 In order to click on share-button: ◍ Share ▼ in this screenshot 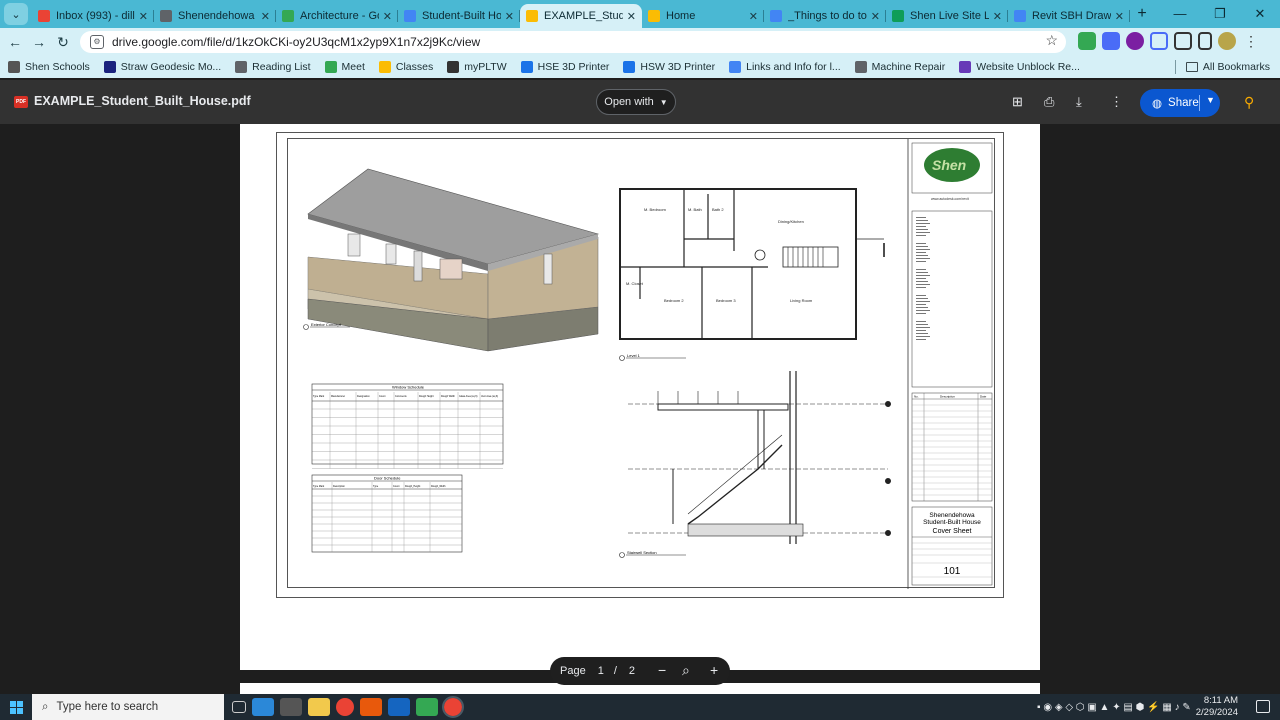, I will do `click(1180, 103)`.